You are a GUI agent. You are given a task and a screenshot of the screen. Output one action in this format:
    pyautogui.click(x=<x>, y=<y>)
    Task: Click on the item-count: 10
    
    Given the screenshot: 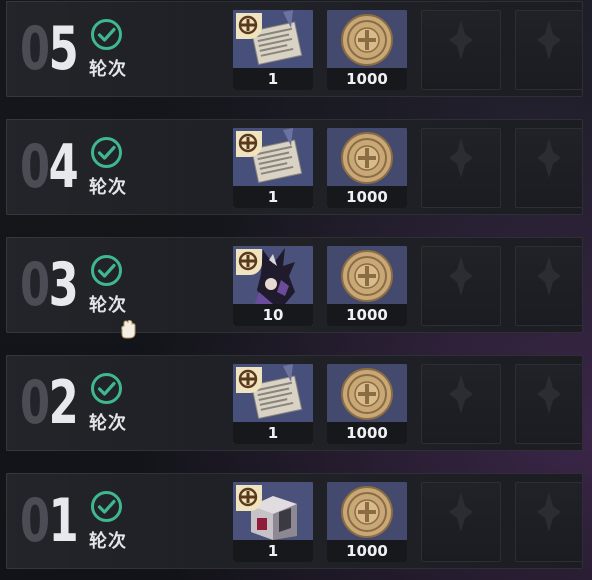 What is the action you would take?
    pyautogui.click(x=273, y=315)
    